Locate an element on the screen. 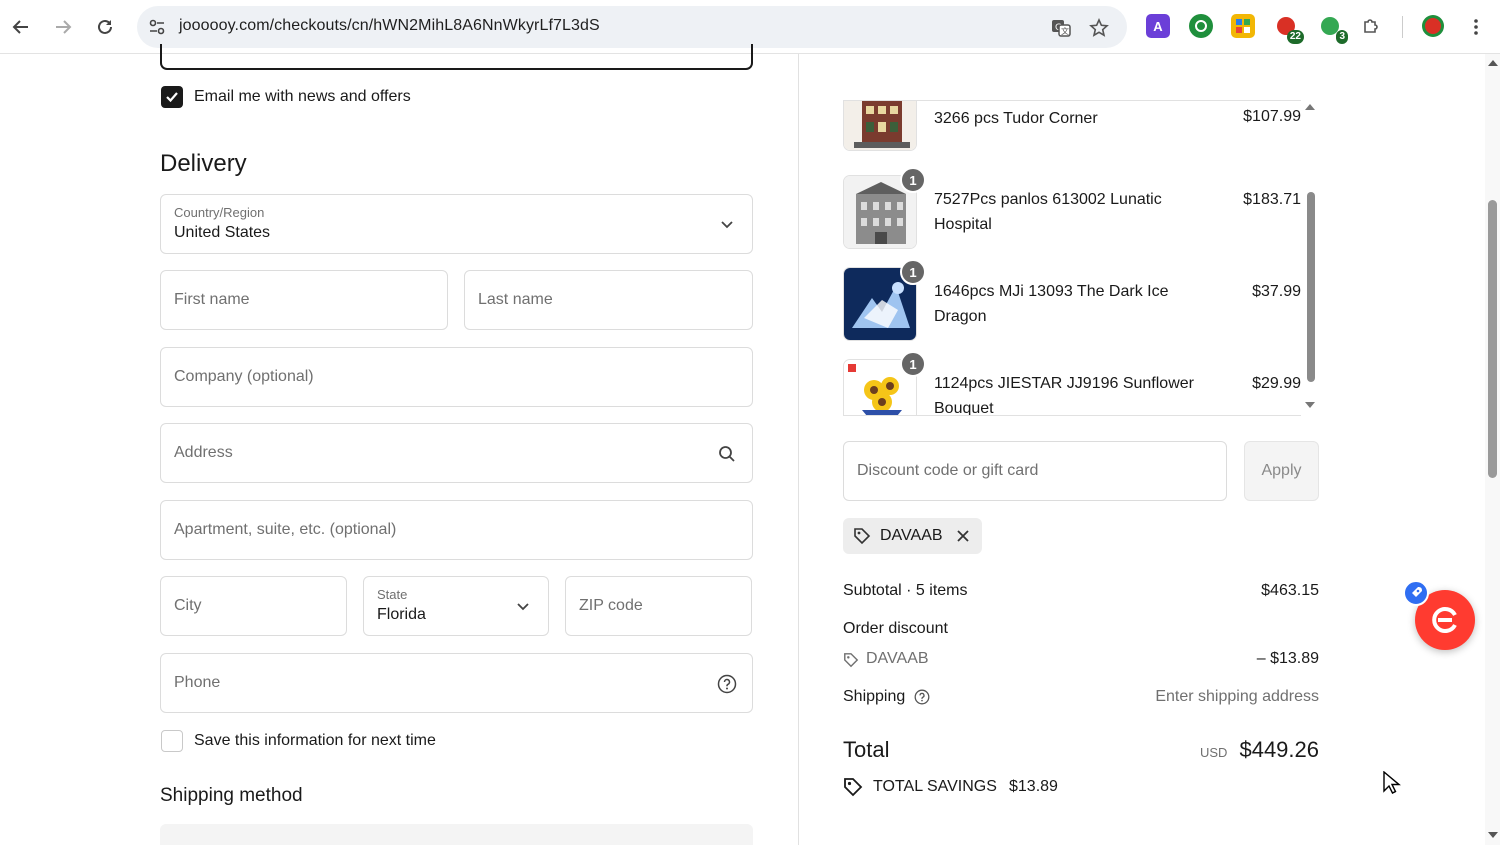 This screenshot has width=1500, height=845. total-savings-value: $13.89 is located at coordinates (1033, 786).